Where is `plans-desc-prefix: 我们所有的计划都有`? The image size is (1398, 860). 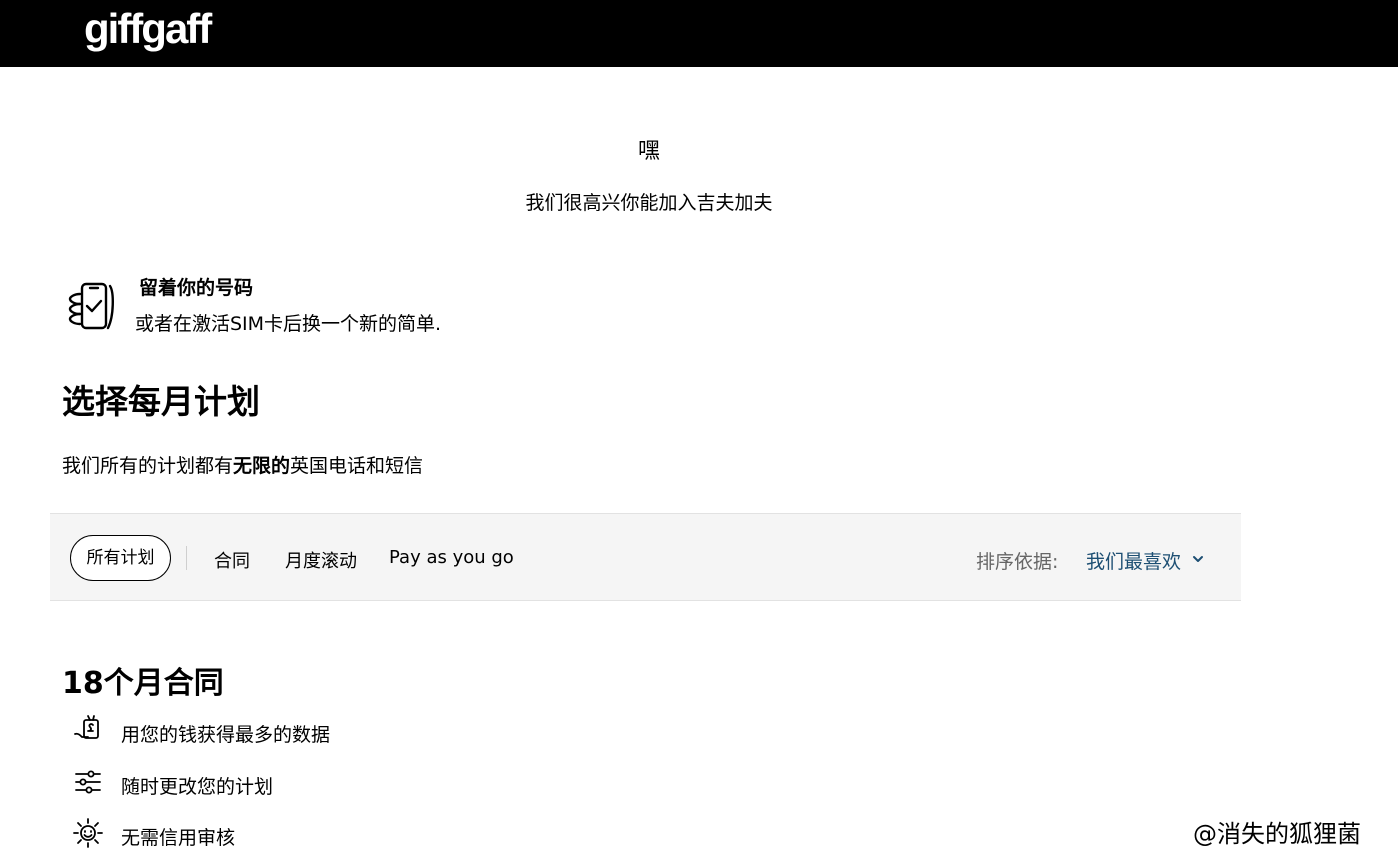
plans-desc-prefix: 我们所有的计划都有 is located at coordinates (148, 466).